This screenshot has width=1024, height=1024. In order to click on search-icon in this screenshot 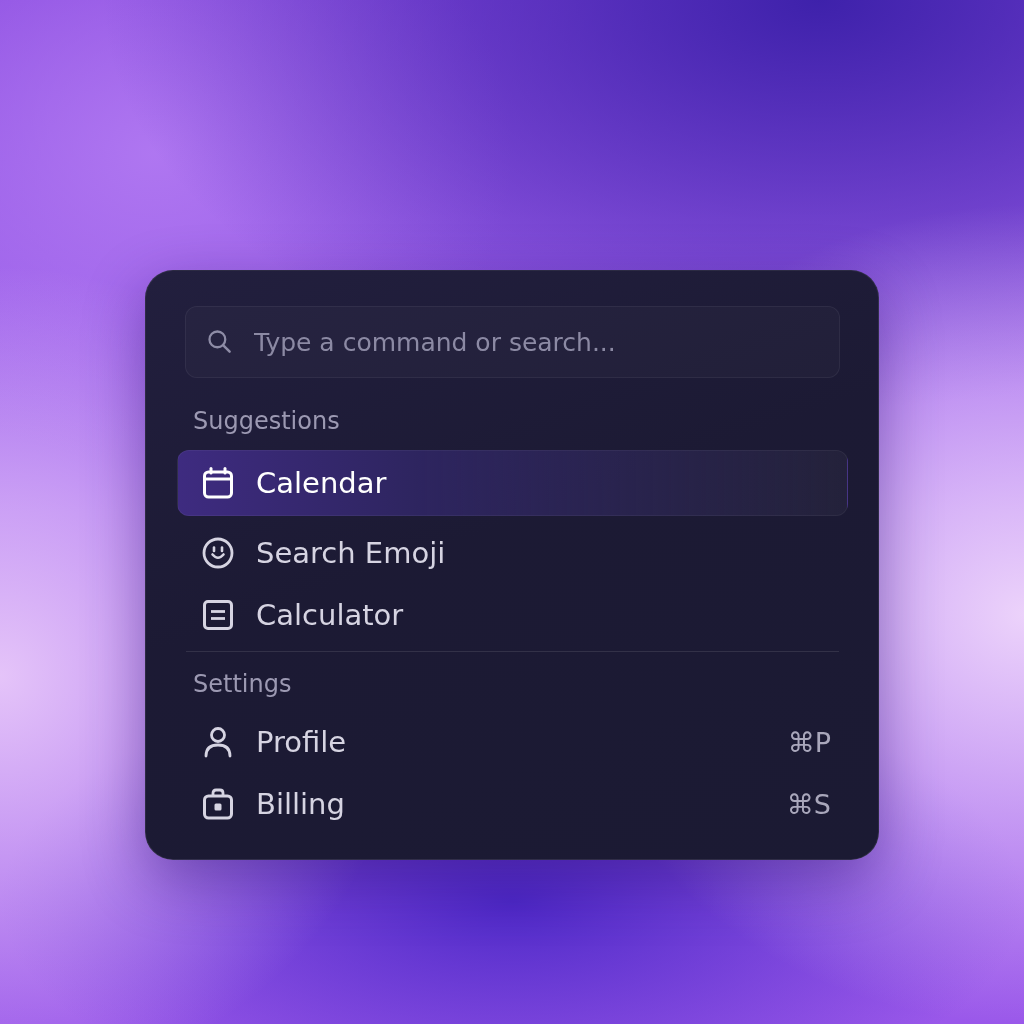, I will do `click(220, 342)`.